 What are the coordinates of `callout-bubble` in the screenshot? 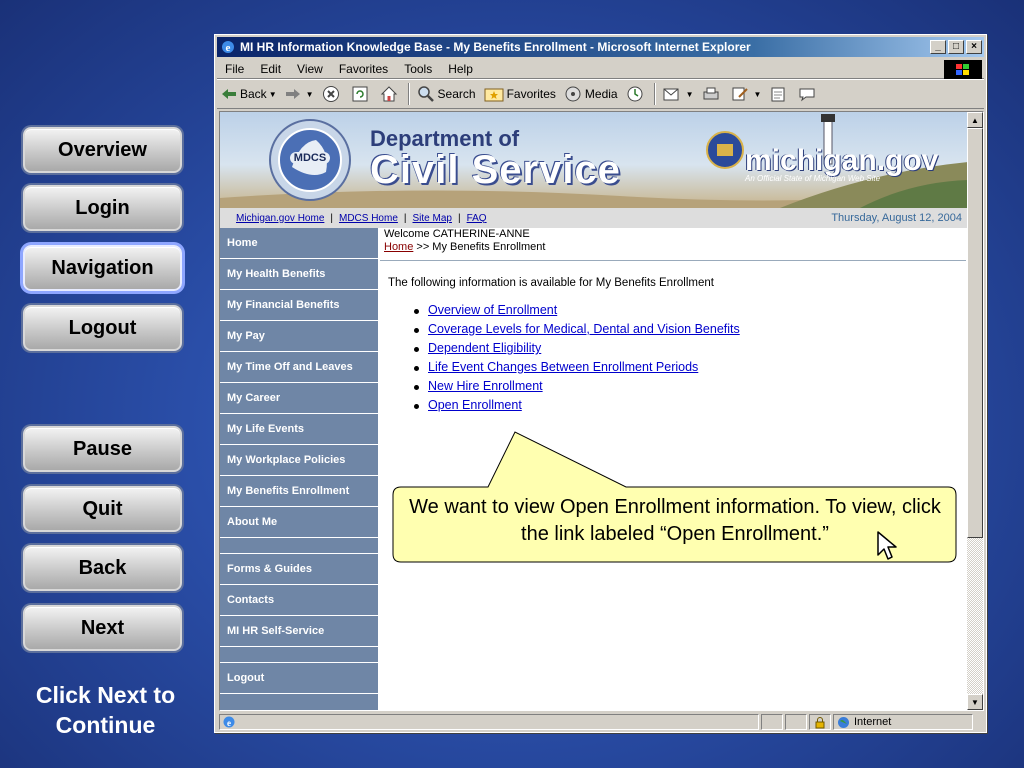 It's located at (674, 497).